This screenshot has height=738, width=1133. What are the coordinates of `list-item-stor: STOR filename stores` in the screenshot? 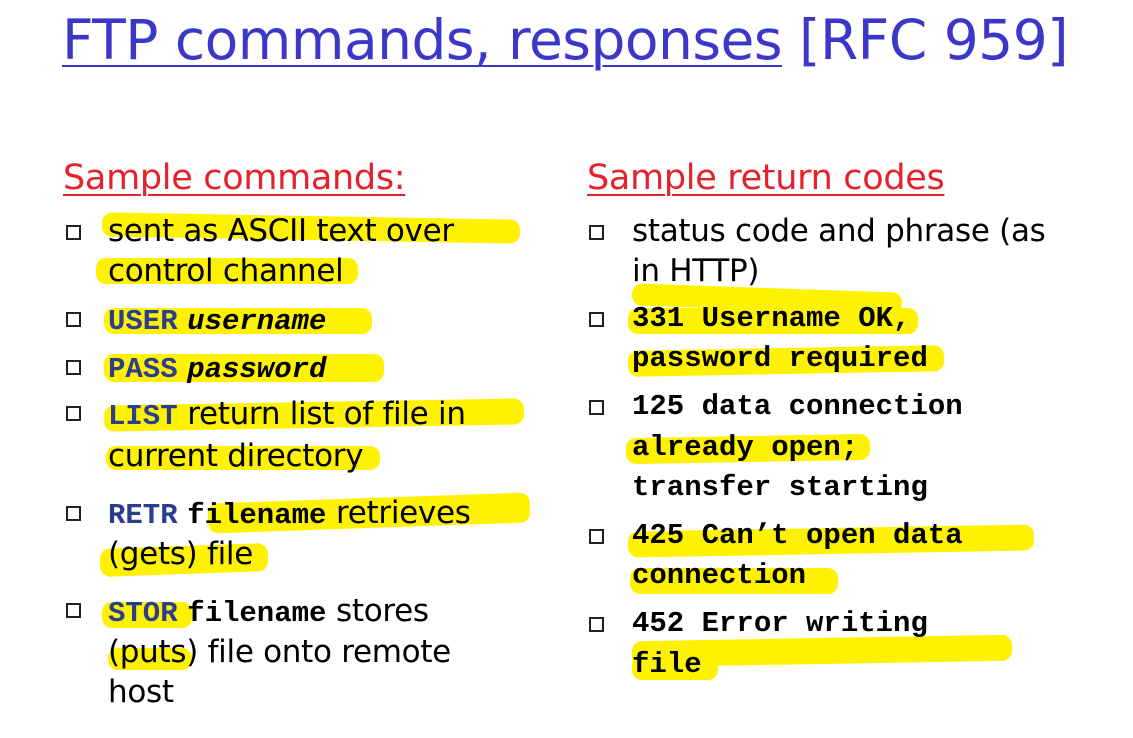 It's located at (268, 612).